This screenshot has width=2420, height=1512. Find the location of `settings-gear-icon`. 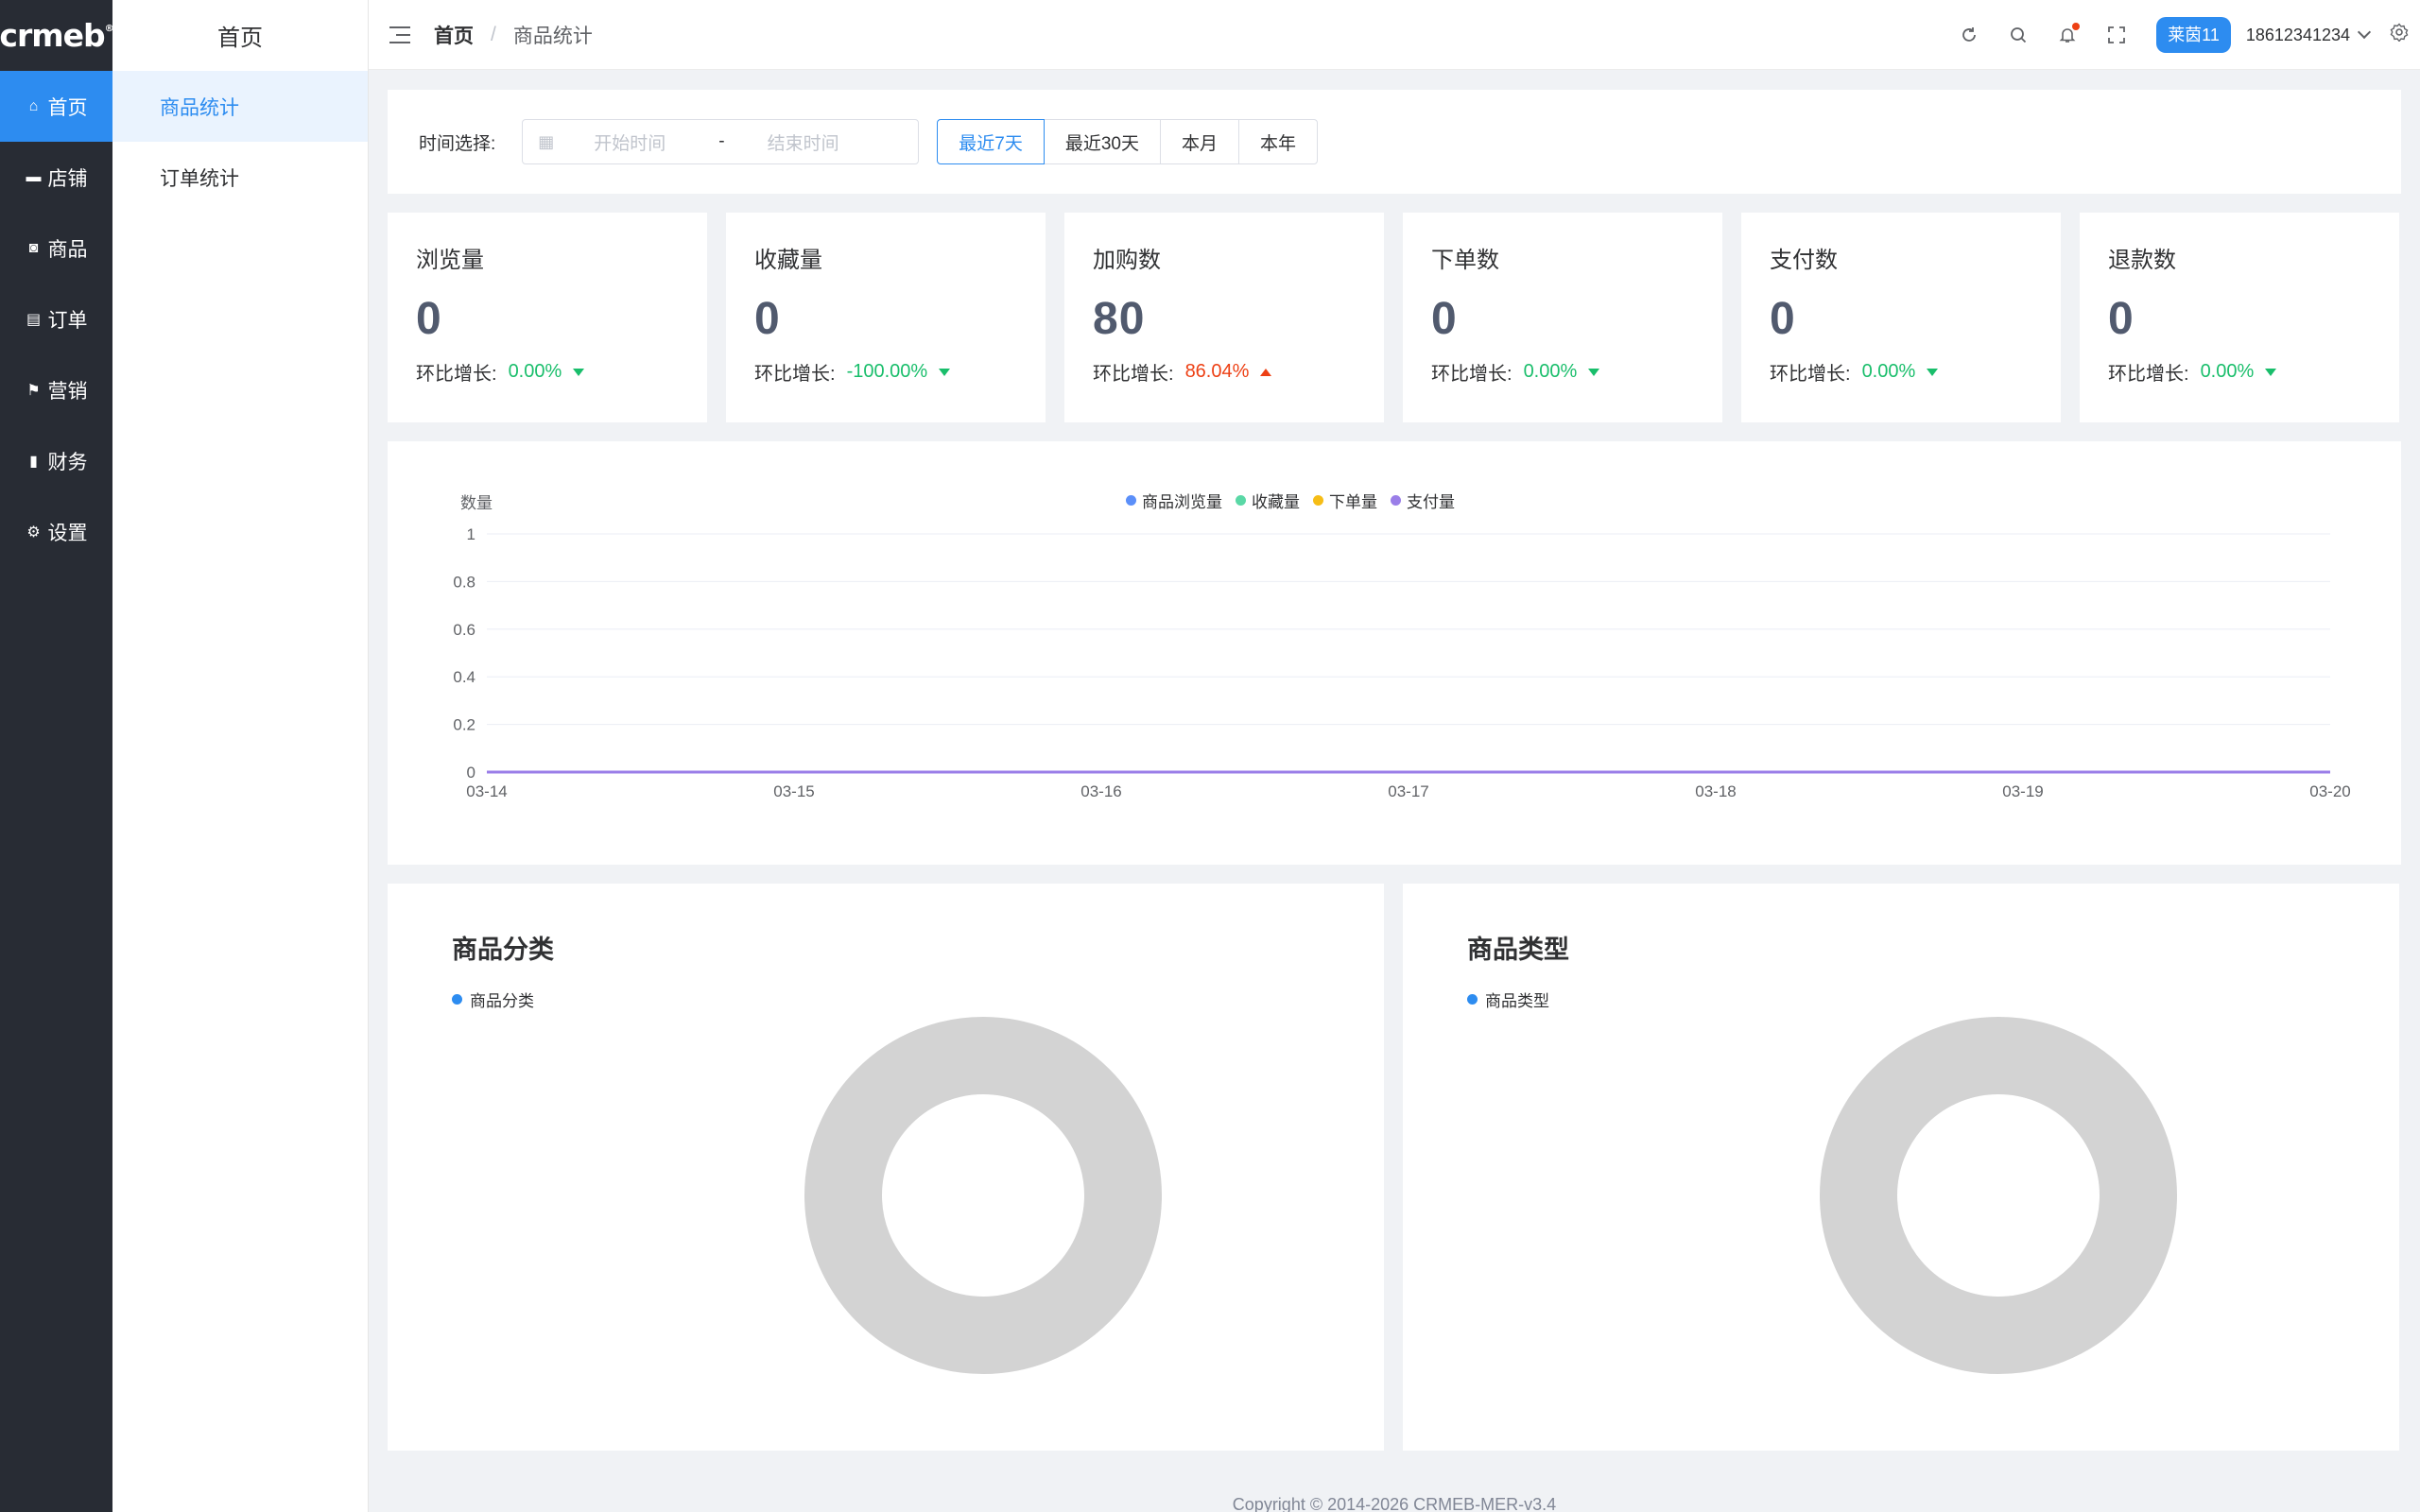

settings-gear-icon is located at coordinates (2399, 35).